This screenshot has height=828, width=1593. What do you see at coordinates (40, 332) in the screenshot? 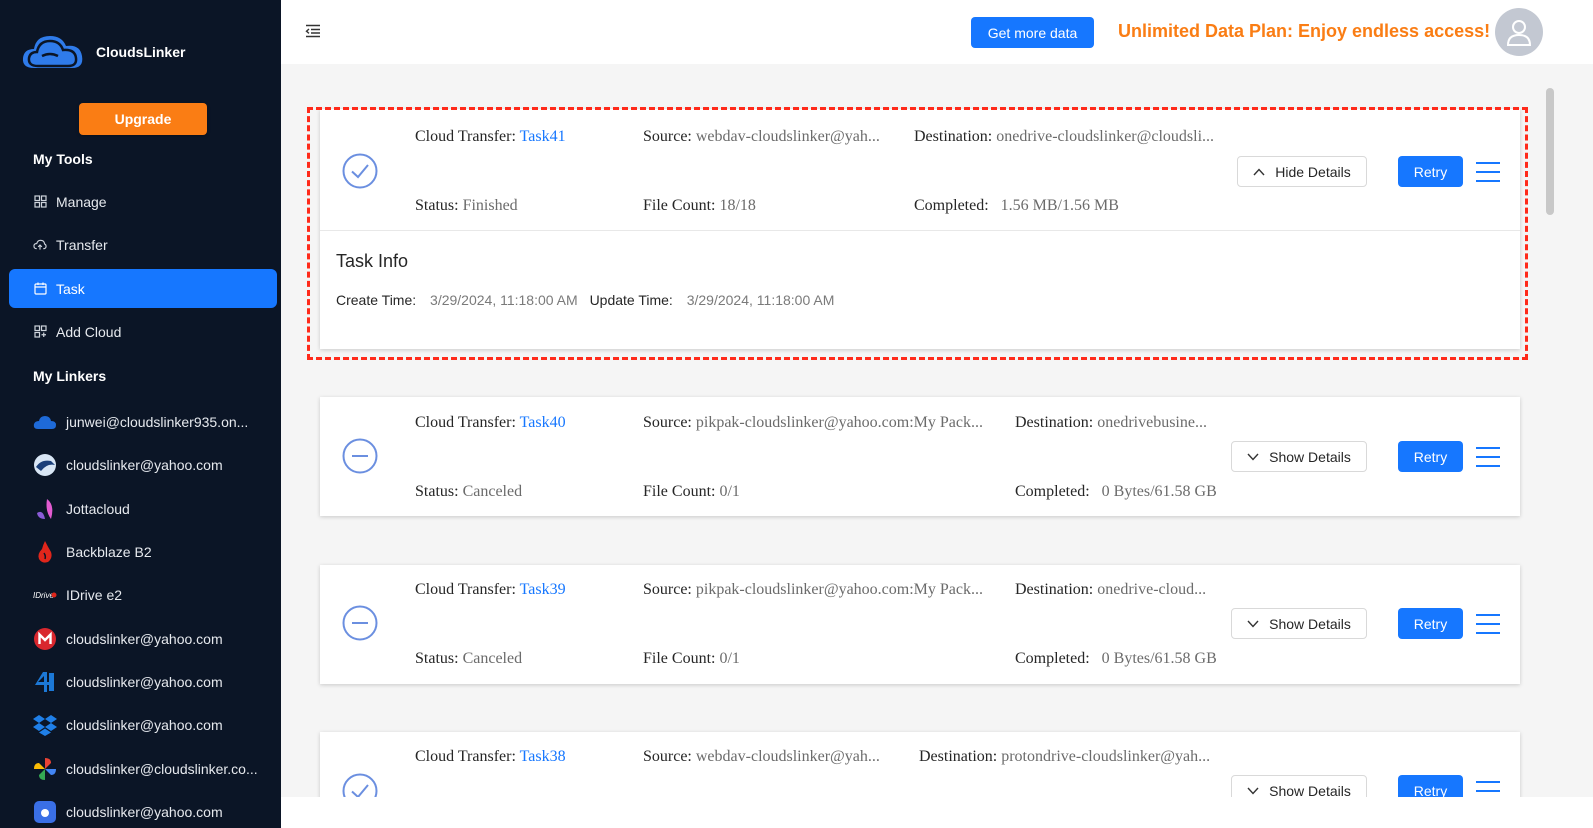
I see `add-grid-icon` at bounding box center [40, 332].